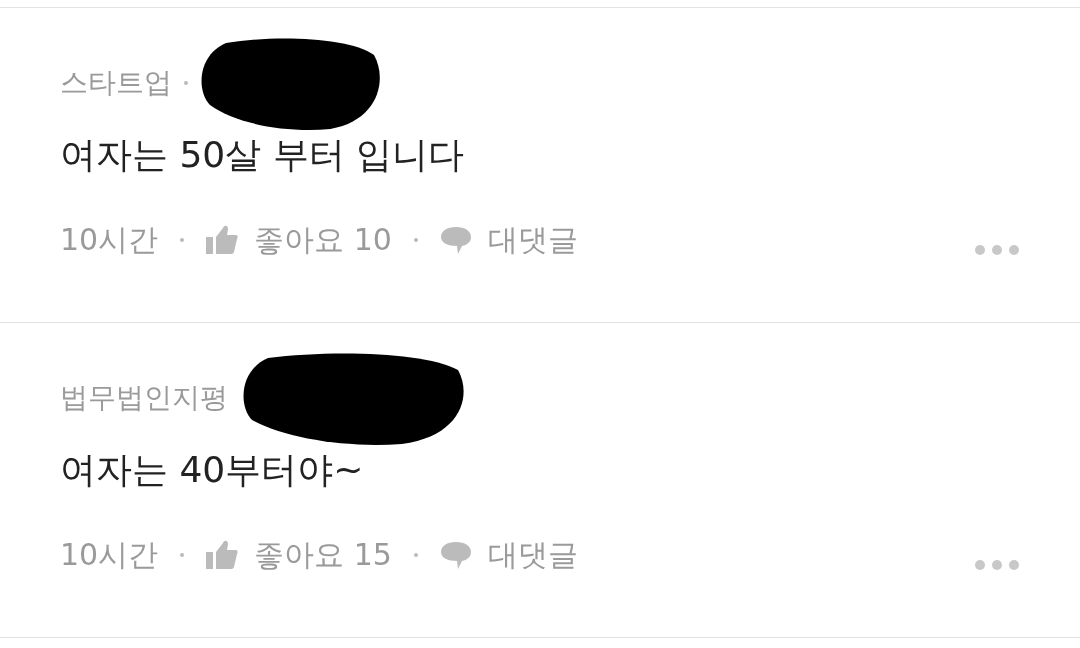 Image resolution: width=1080 pixels, height=648 pixels. I want to click on like-button: 좋아요 10, so click(323, 240).